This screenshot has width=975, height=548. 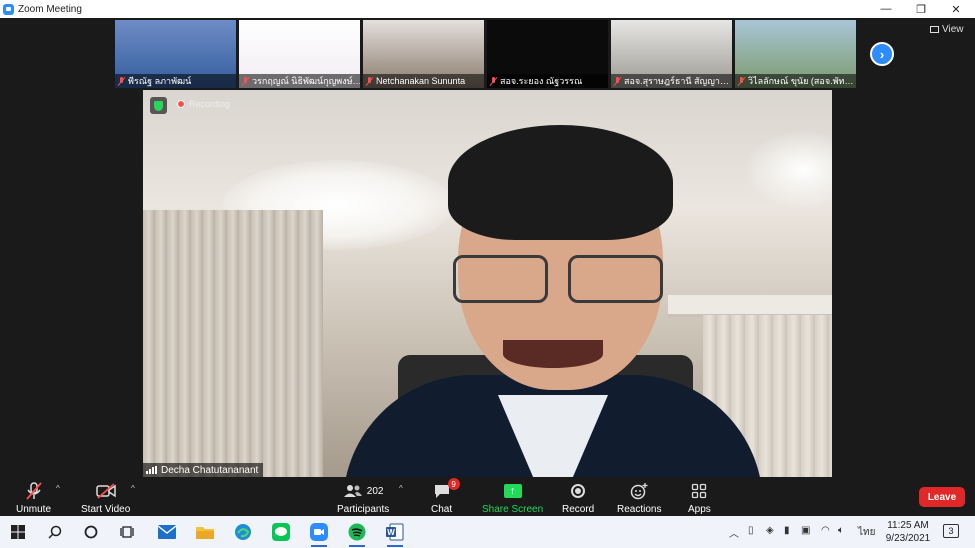 I want to click on apps-icon, so click(x=699, y=491).